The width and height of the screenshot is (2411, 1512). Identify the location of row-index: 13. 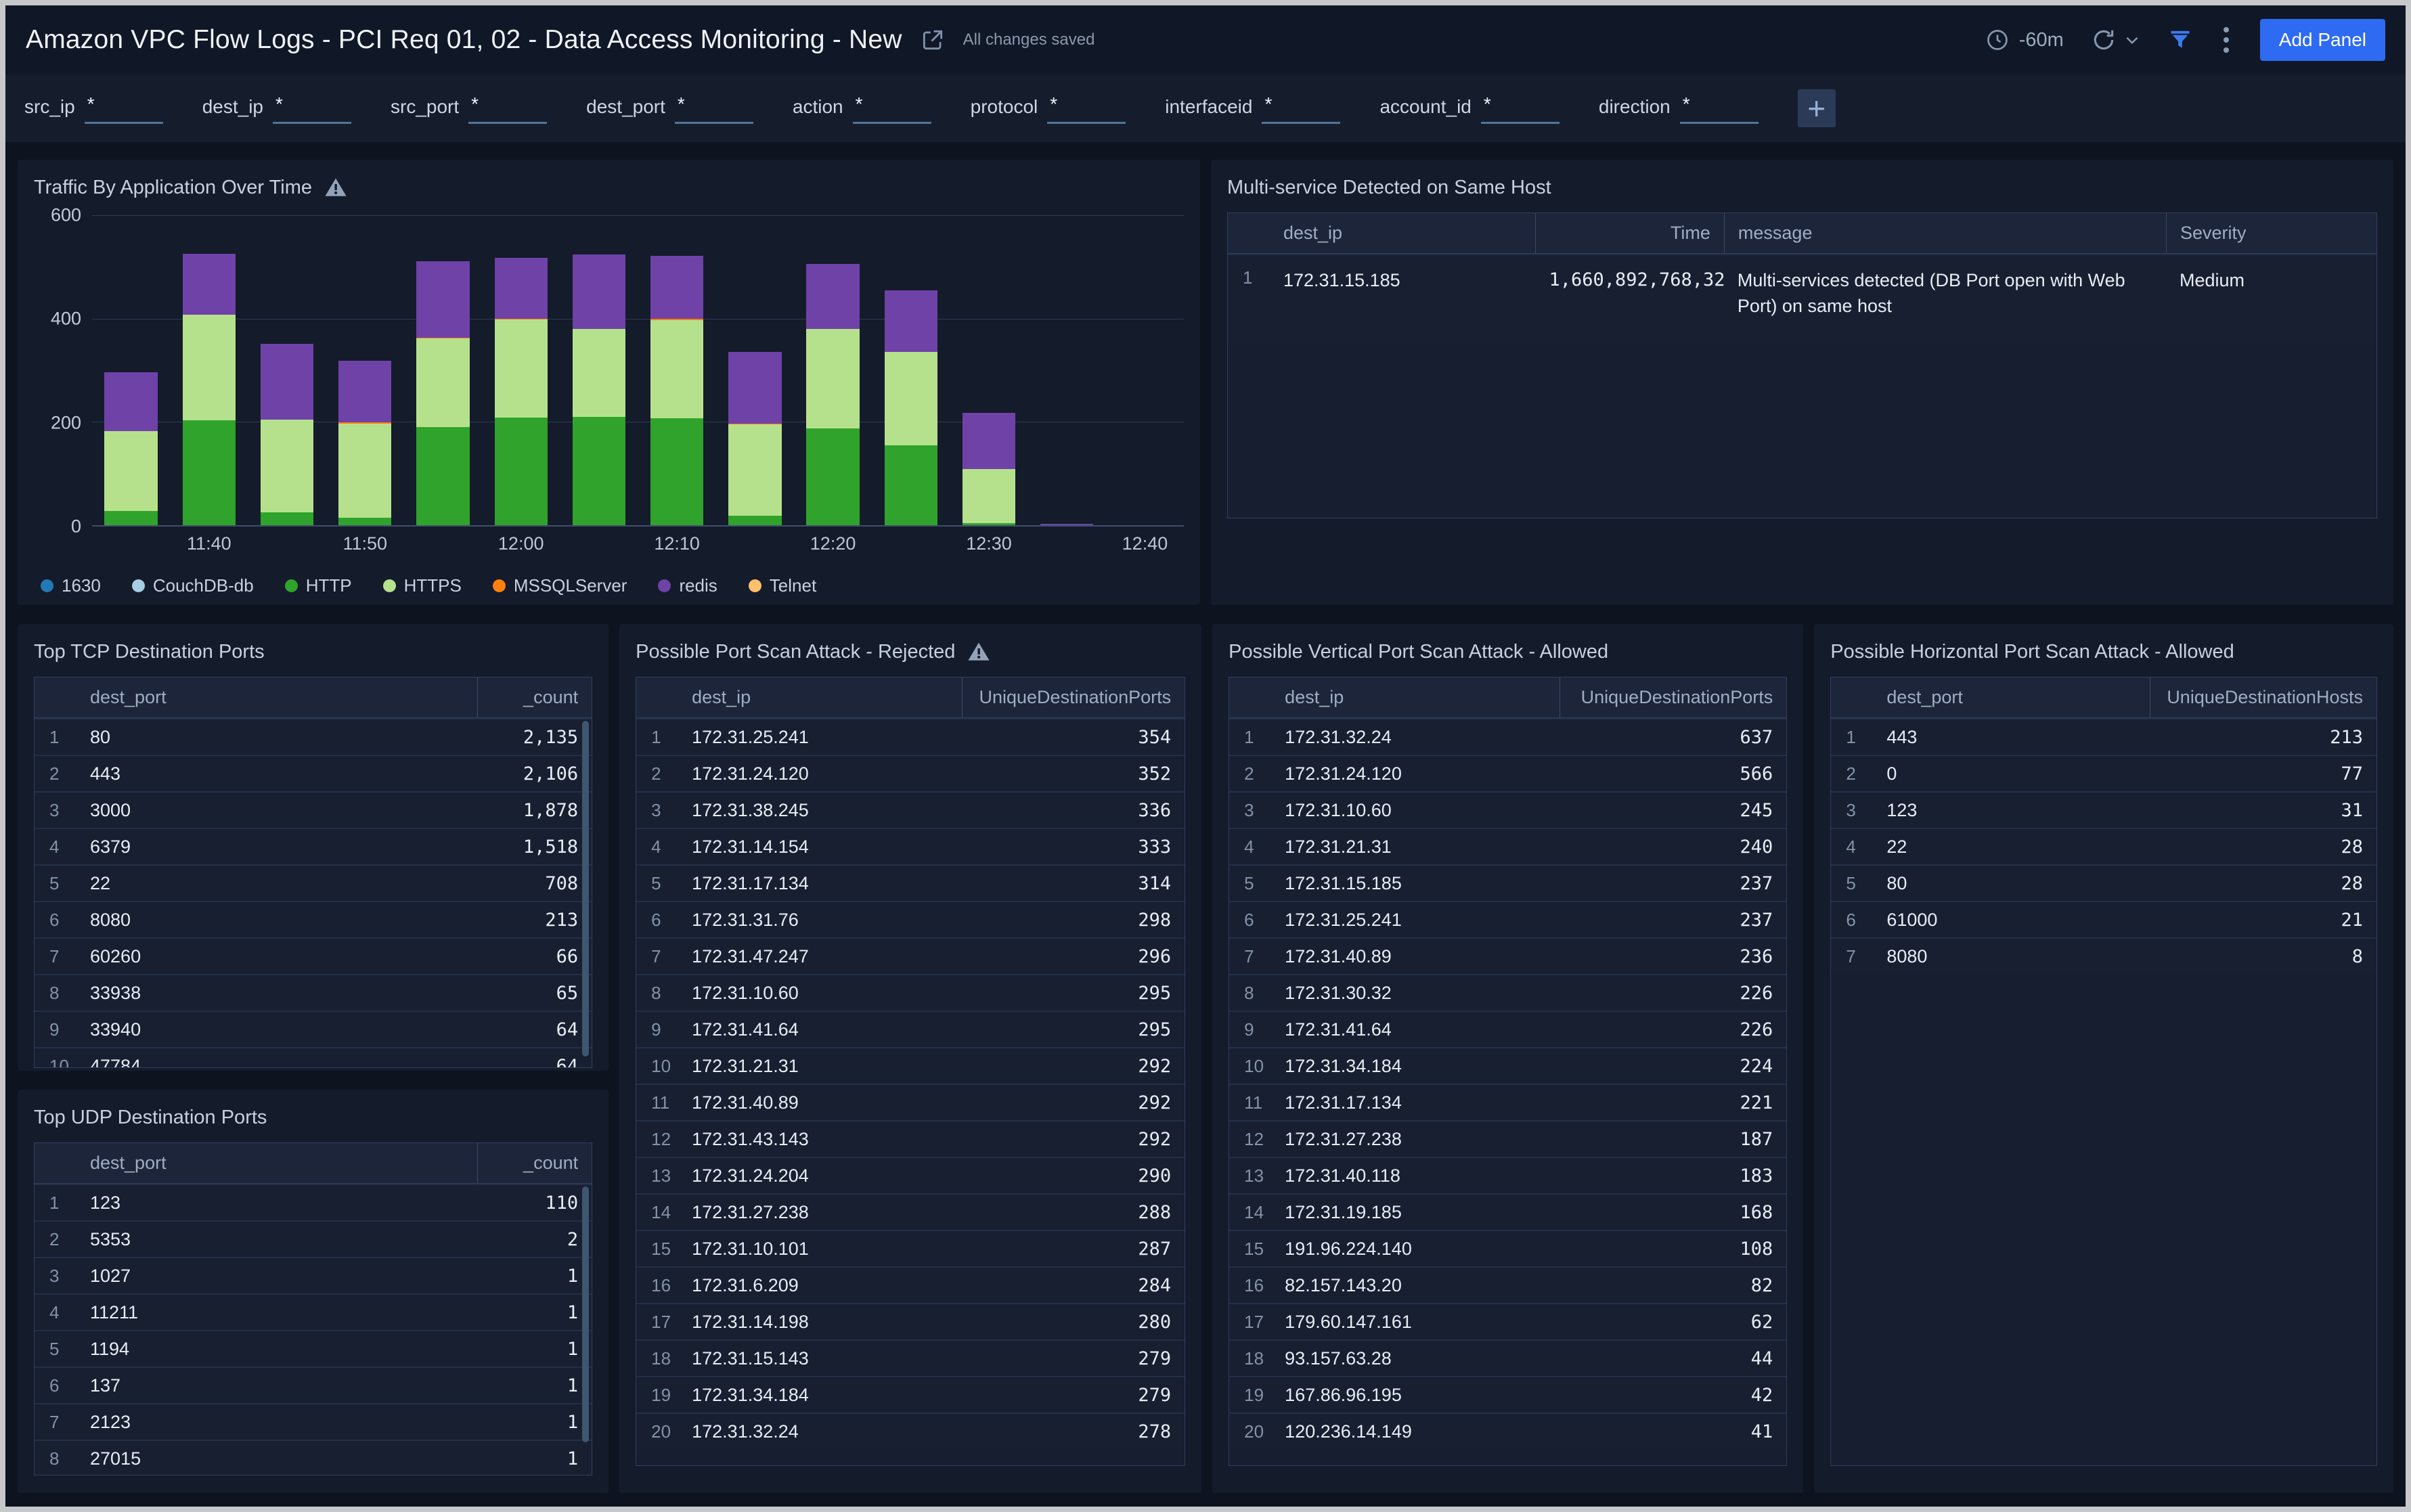
(1254, 1175).